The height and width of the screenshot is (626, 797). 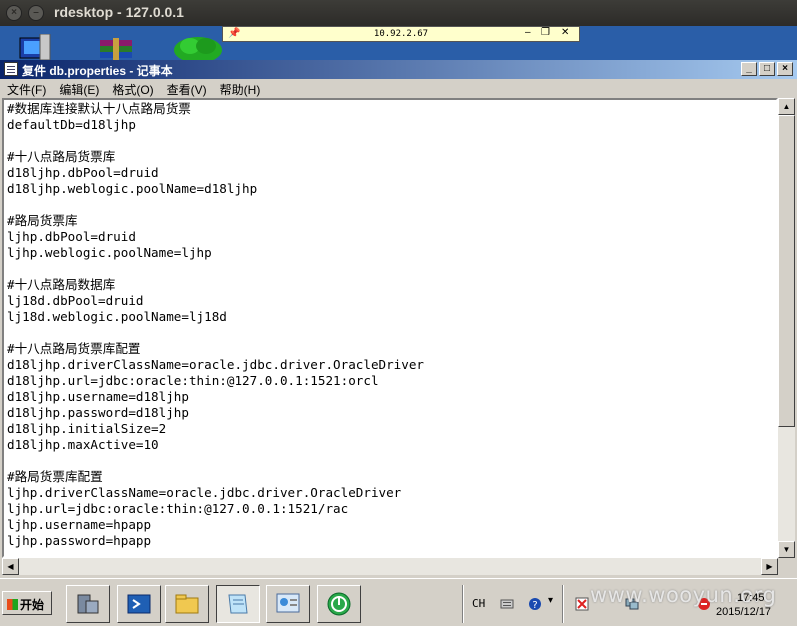 What do you see at coordinates (478, 603) in the screenshot?
I see `language-indicator: CH` at bounding box center [478, 603].